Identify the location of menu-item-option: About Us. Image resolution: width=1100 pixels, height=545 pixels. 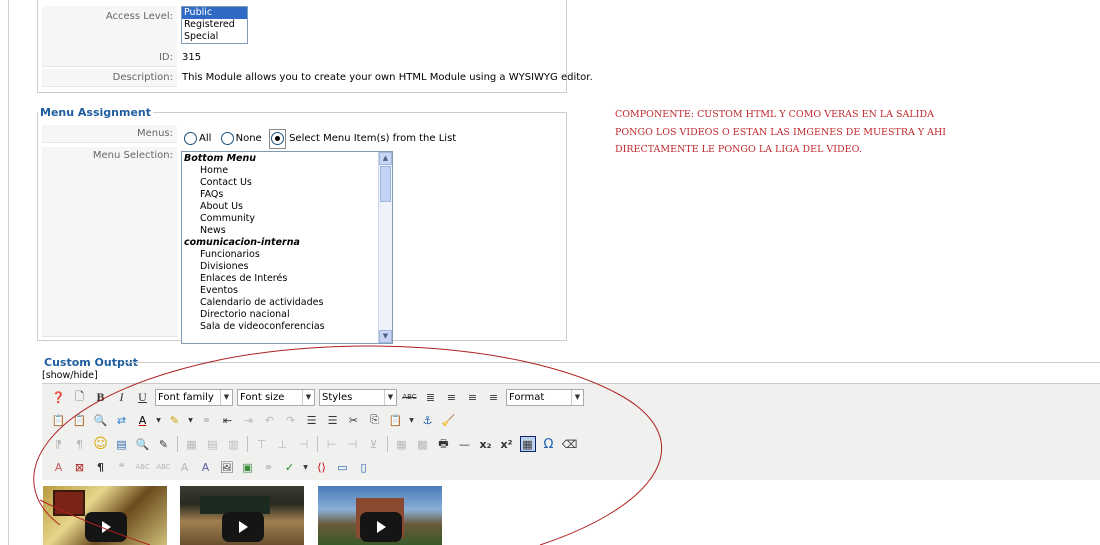
(287, 207).